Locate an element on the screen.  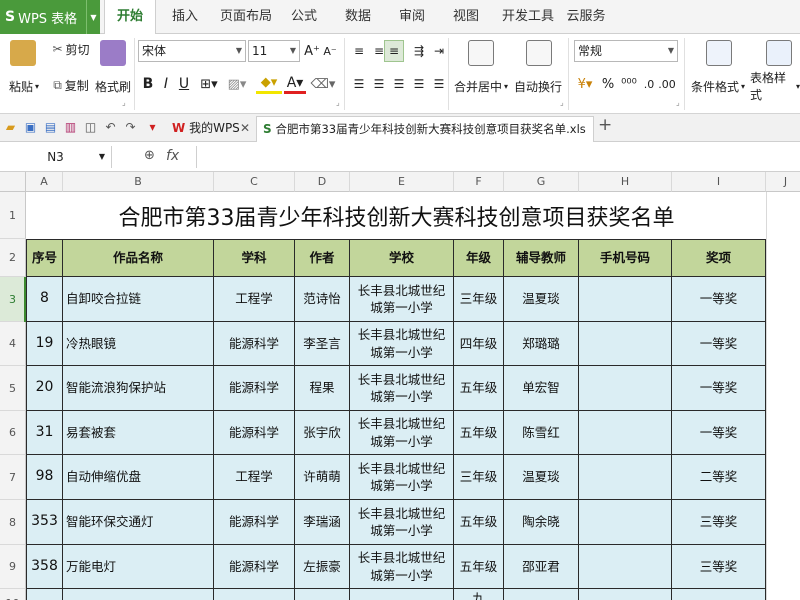
cell-name: 易套被套 is located at coordinates (138, 433).